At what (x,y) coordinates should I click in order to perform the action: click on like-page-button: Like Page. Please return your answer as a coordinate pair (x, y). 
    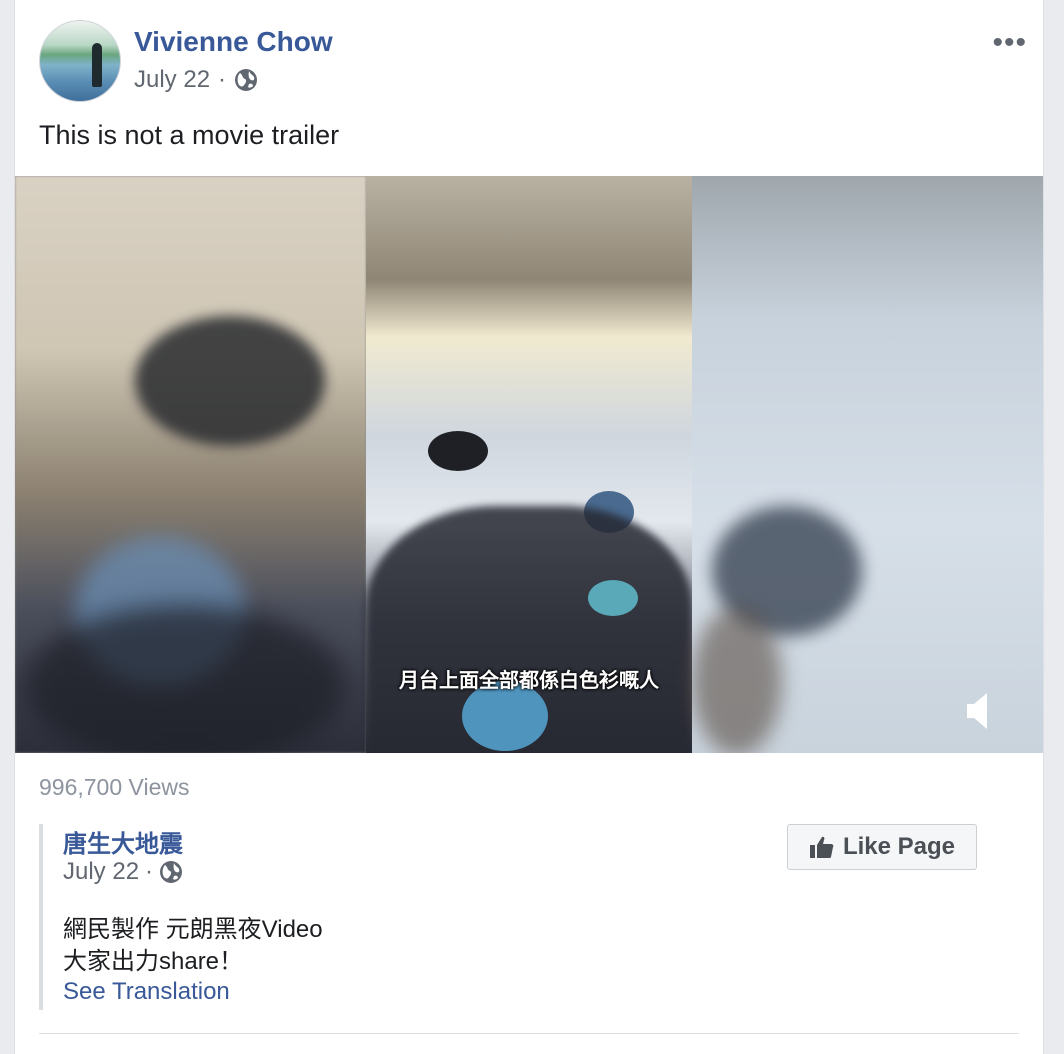
    Looking at the image, I should click on (882, 847).